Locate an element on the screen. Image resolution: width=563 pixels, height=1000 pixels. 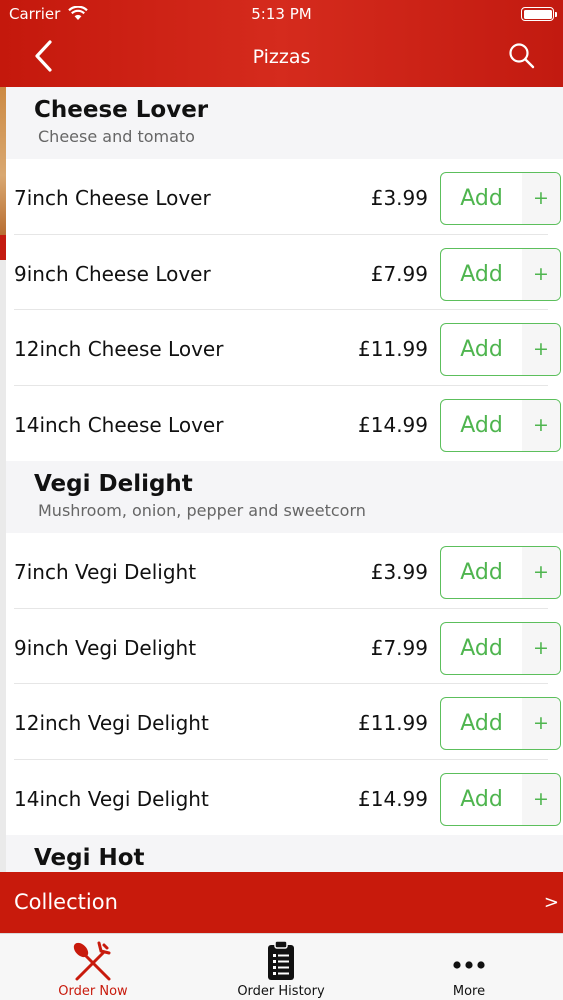
list-item: 14inch Vegi Delight £14.99 Add + is located at coordinates (284, 797).